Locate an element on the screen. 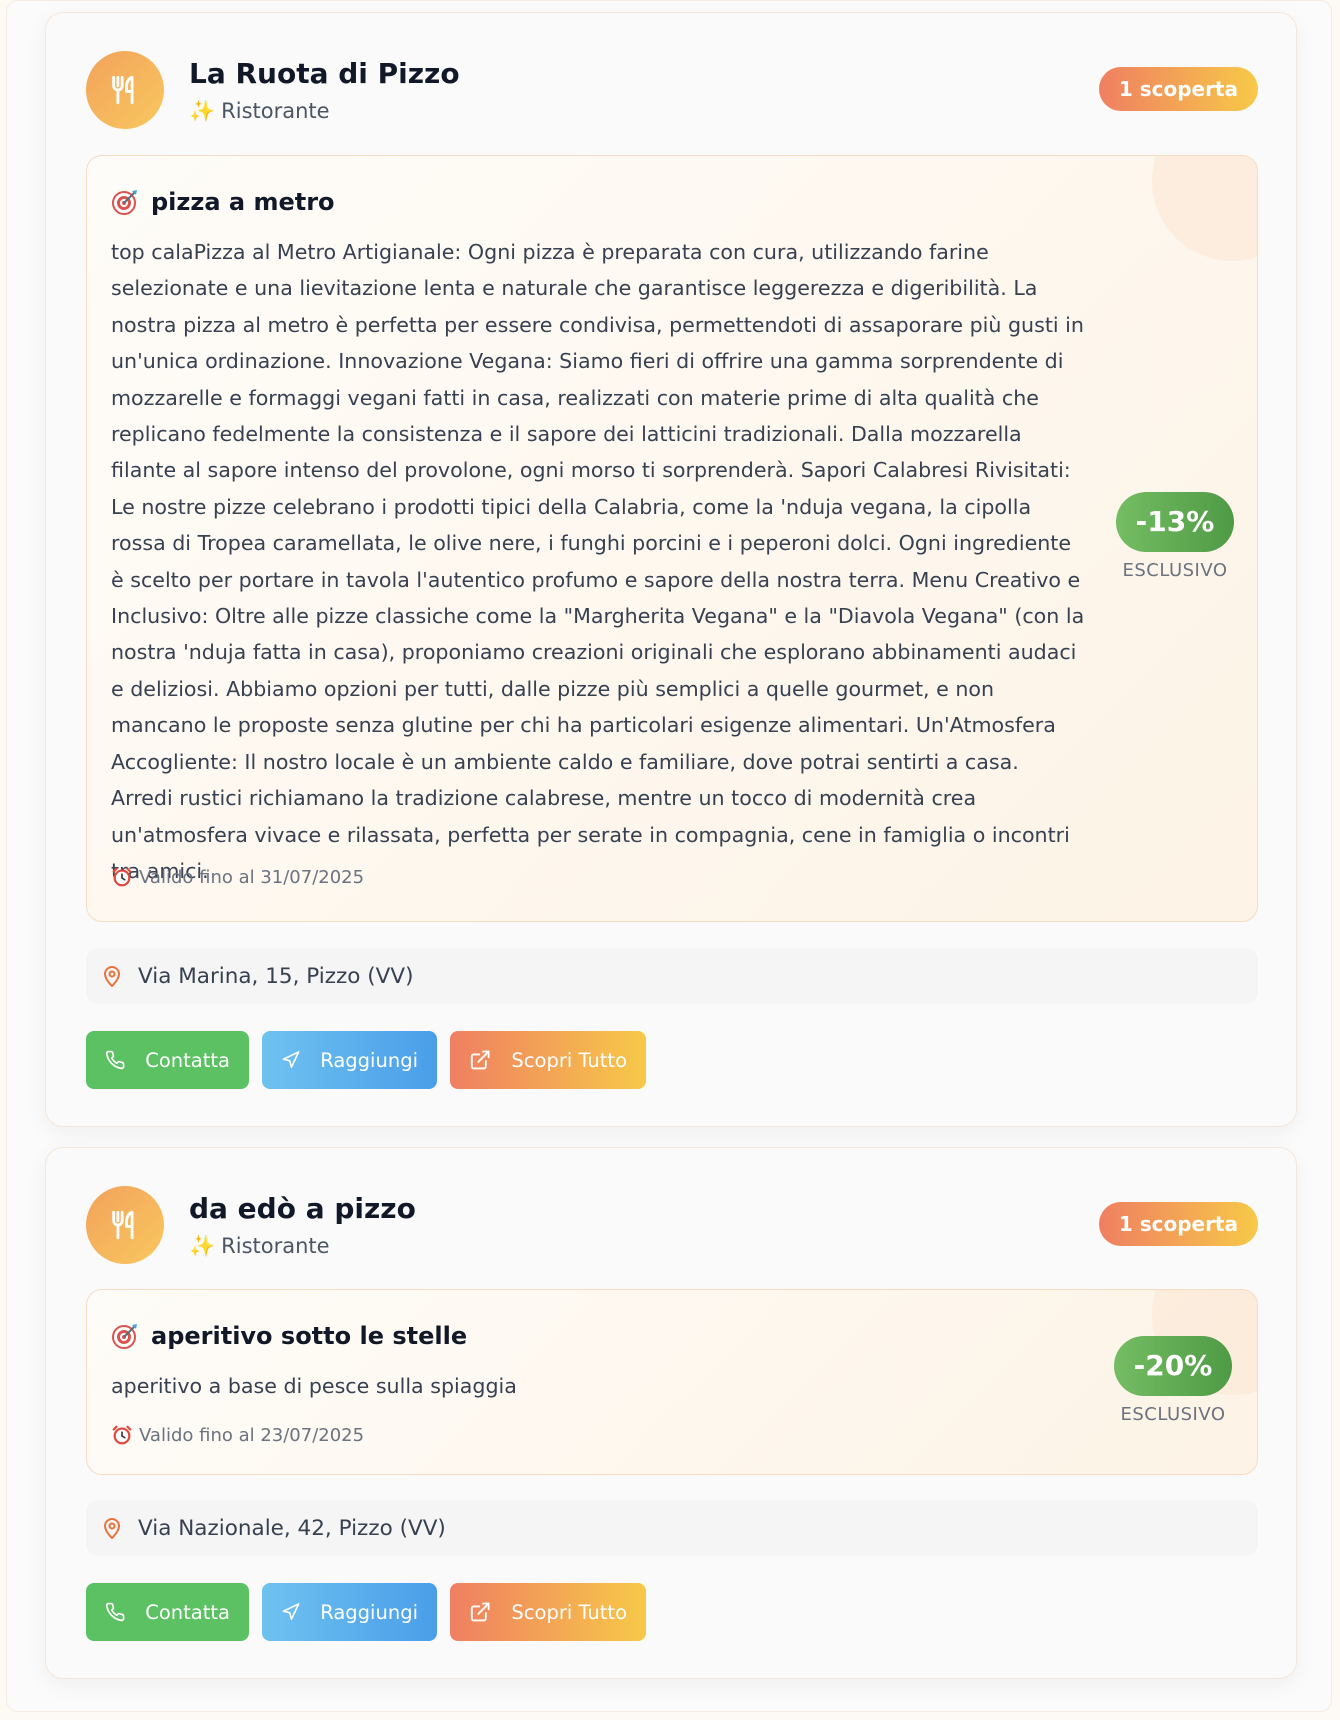  discount-block: -20% ESCLUSIVO is located at coordinates (1173, 1380).